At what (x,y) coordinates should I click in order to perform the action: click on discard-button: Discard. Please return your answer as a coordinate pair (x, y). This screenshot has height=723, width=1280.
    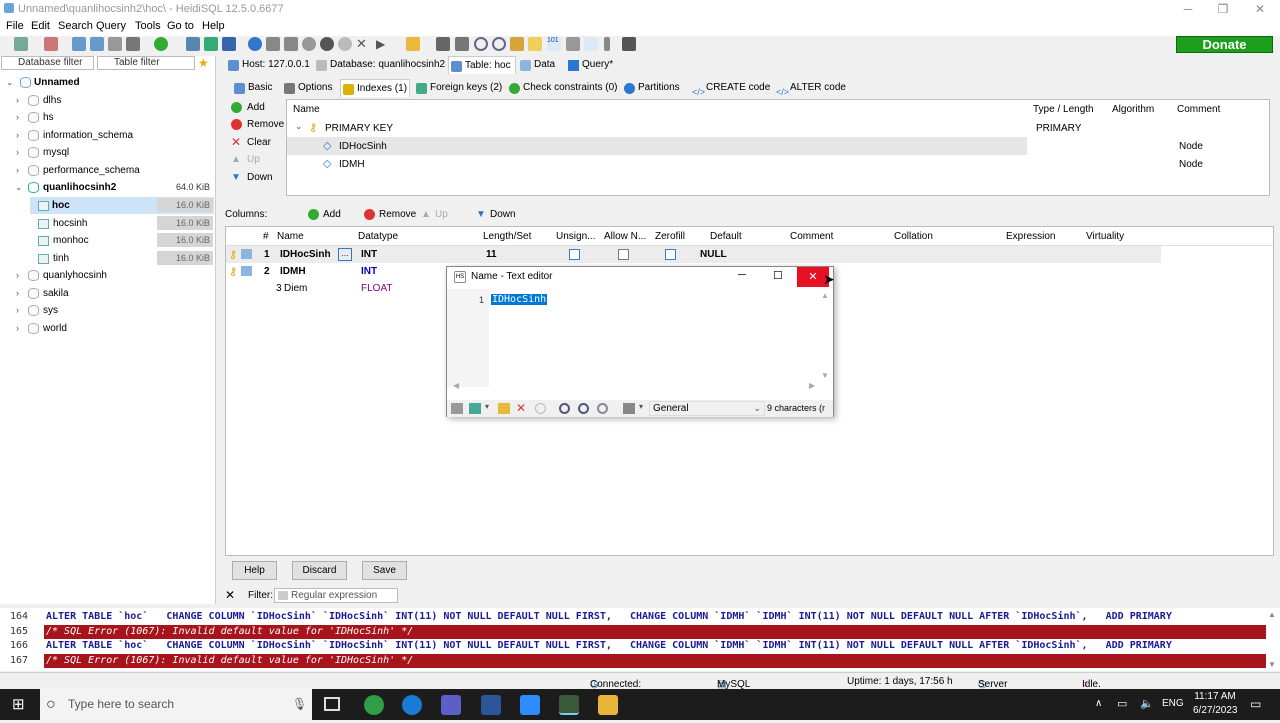
    Looking at the image, I should click on (319, 570).